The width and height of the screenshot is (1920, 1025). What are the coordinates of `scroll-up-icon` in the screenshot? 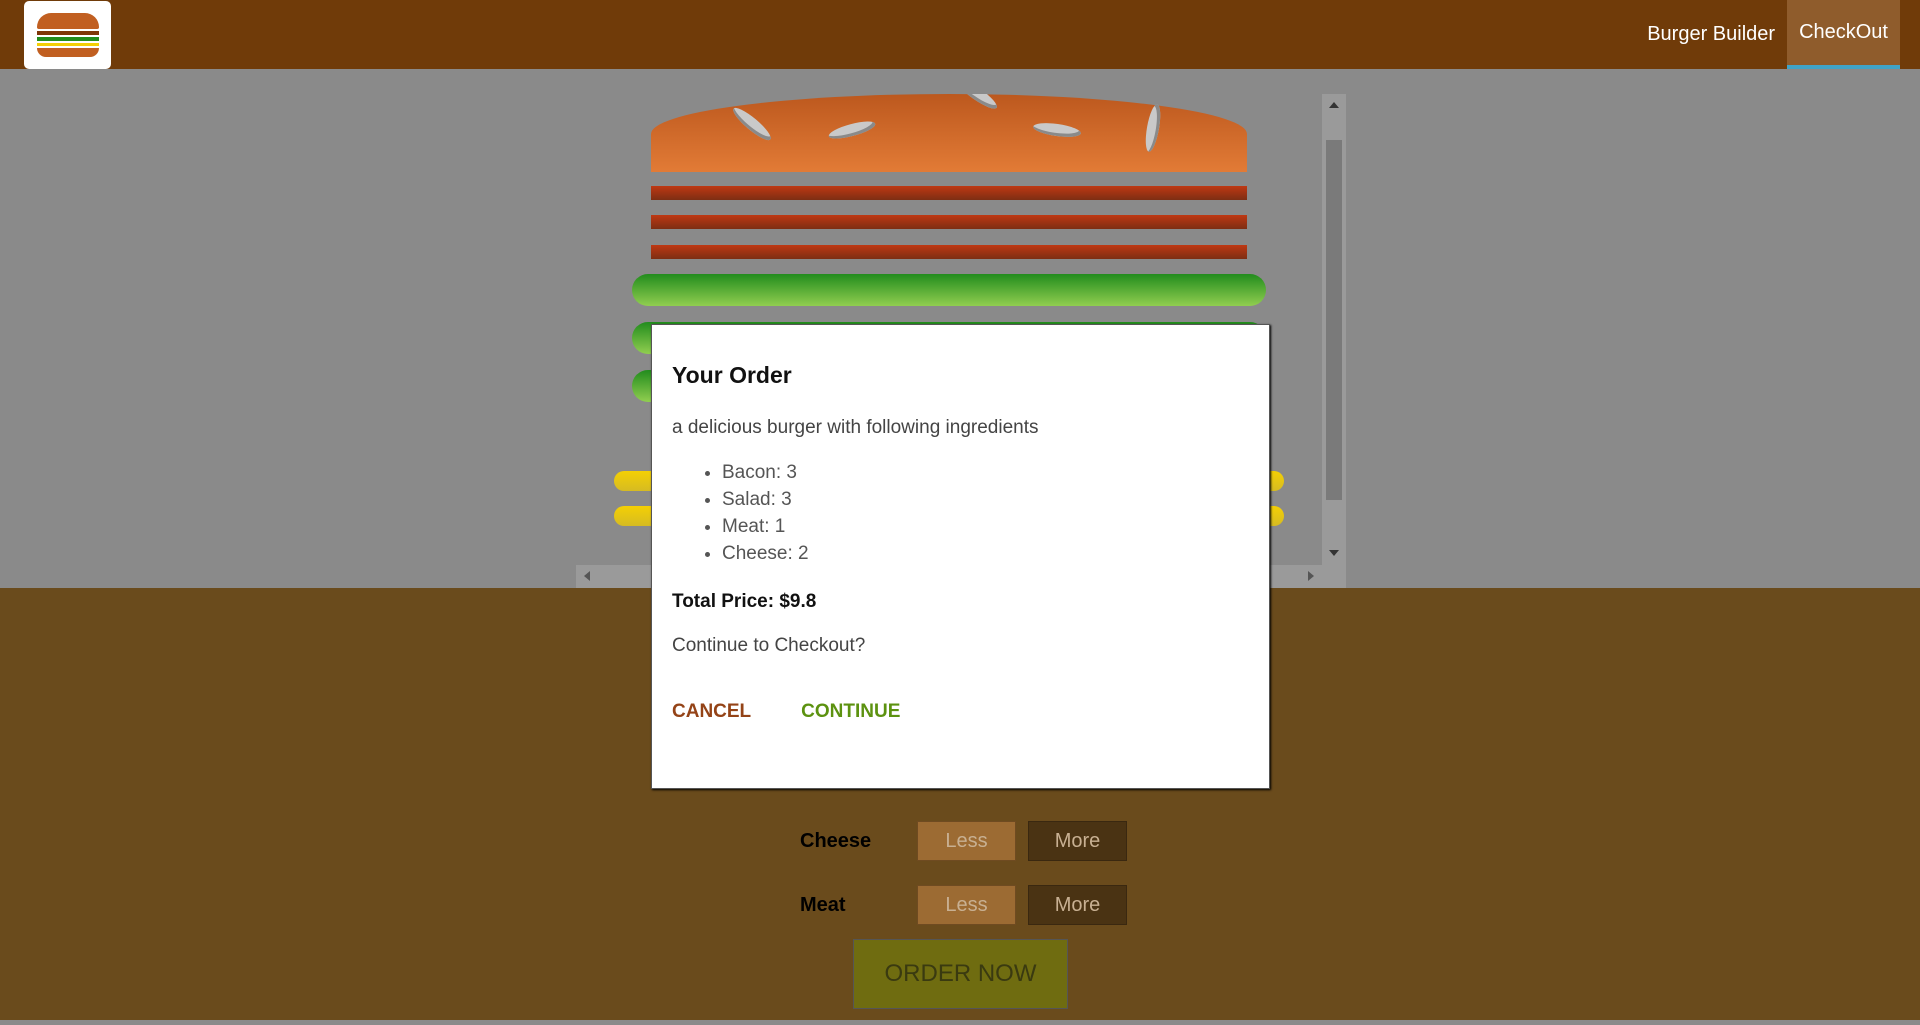 It's located at (1334, 105).